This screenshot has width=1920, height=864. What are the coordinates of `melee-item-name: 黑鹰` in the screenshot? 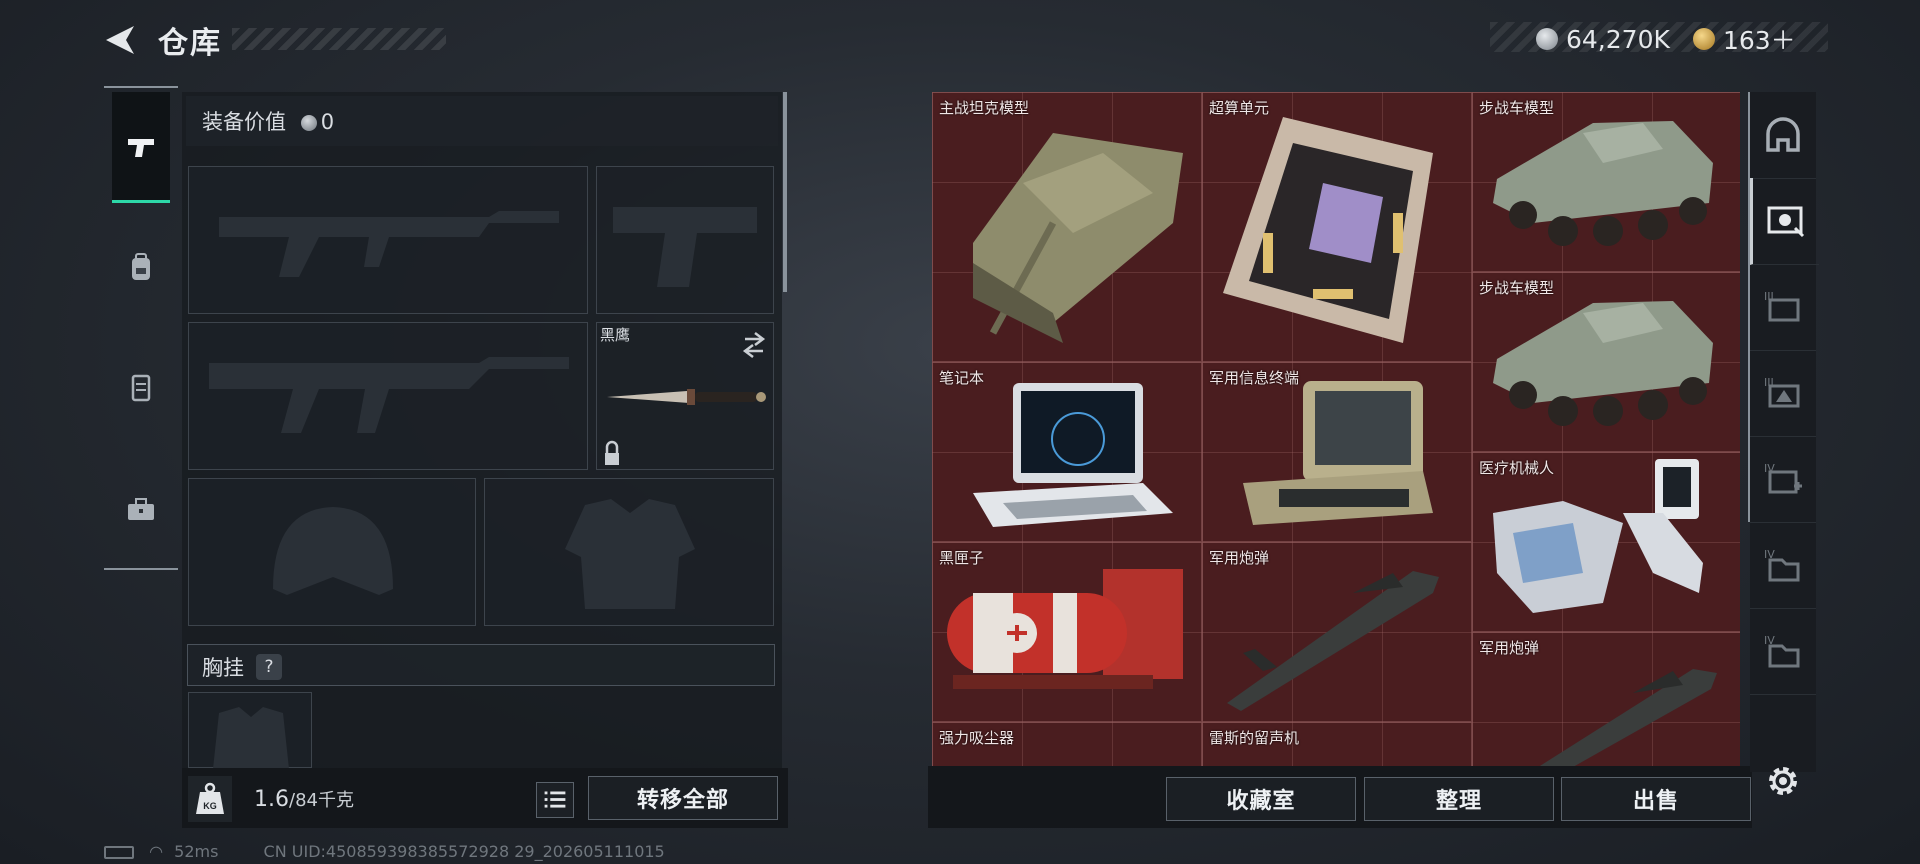 It's located at (615, 335).